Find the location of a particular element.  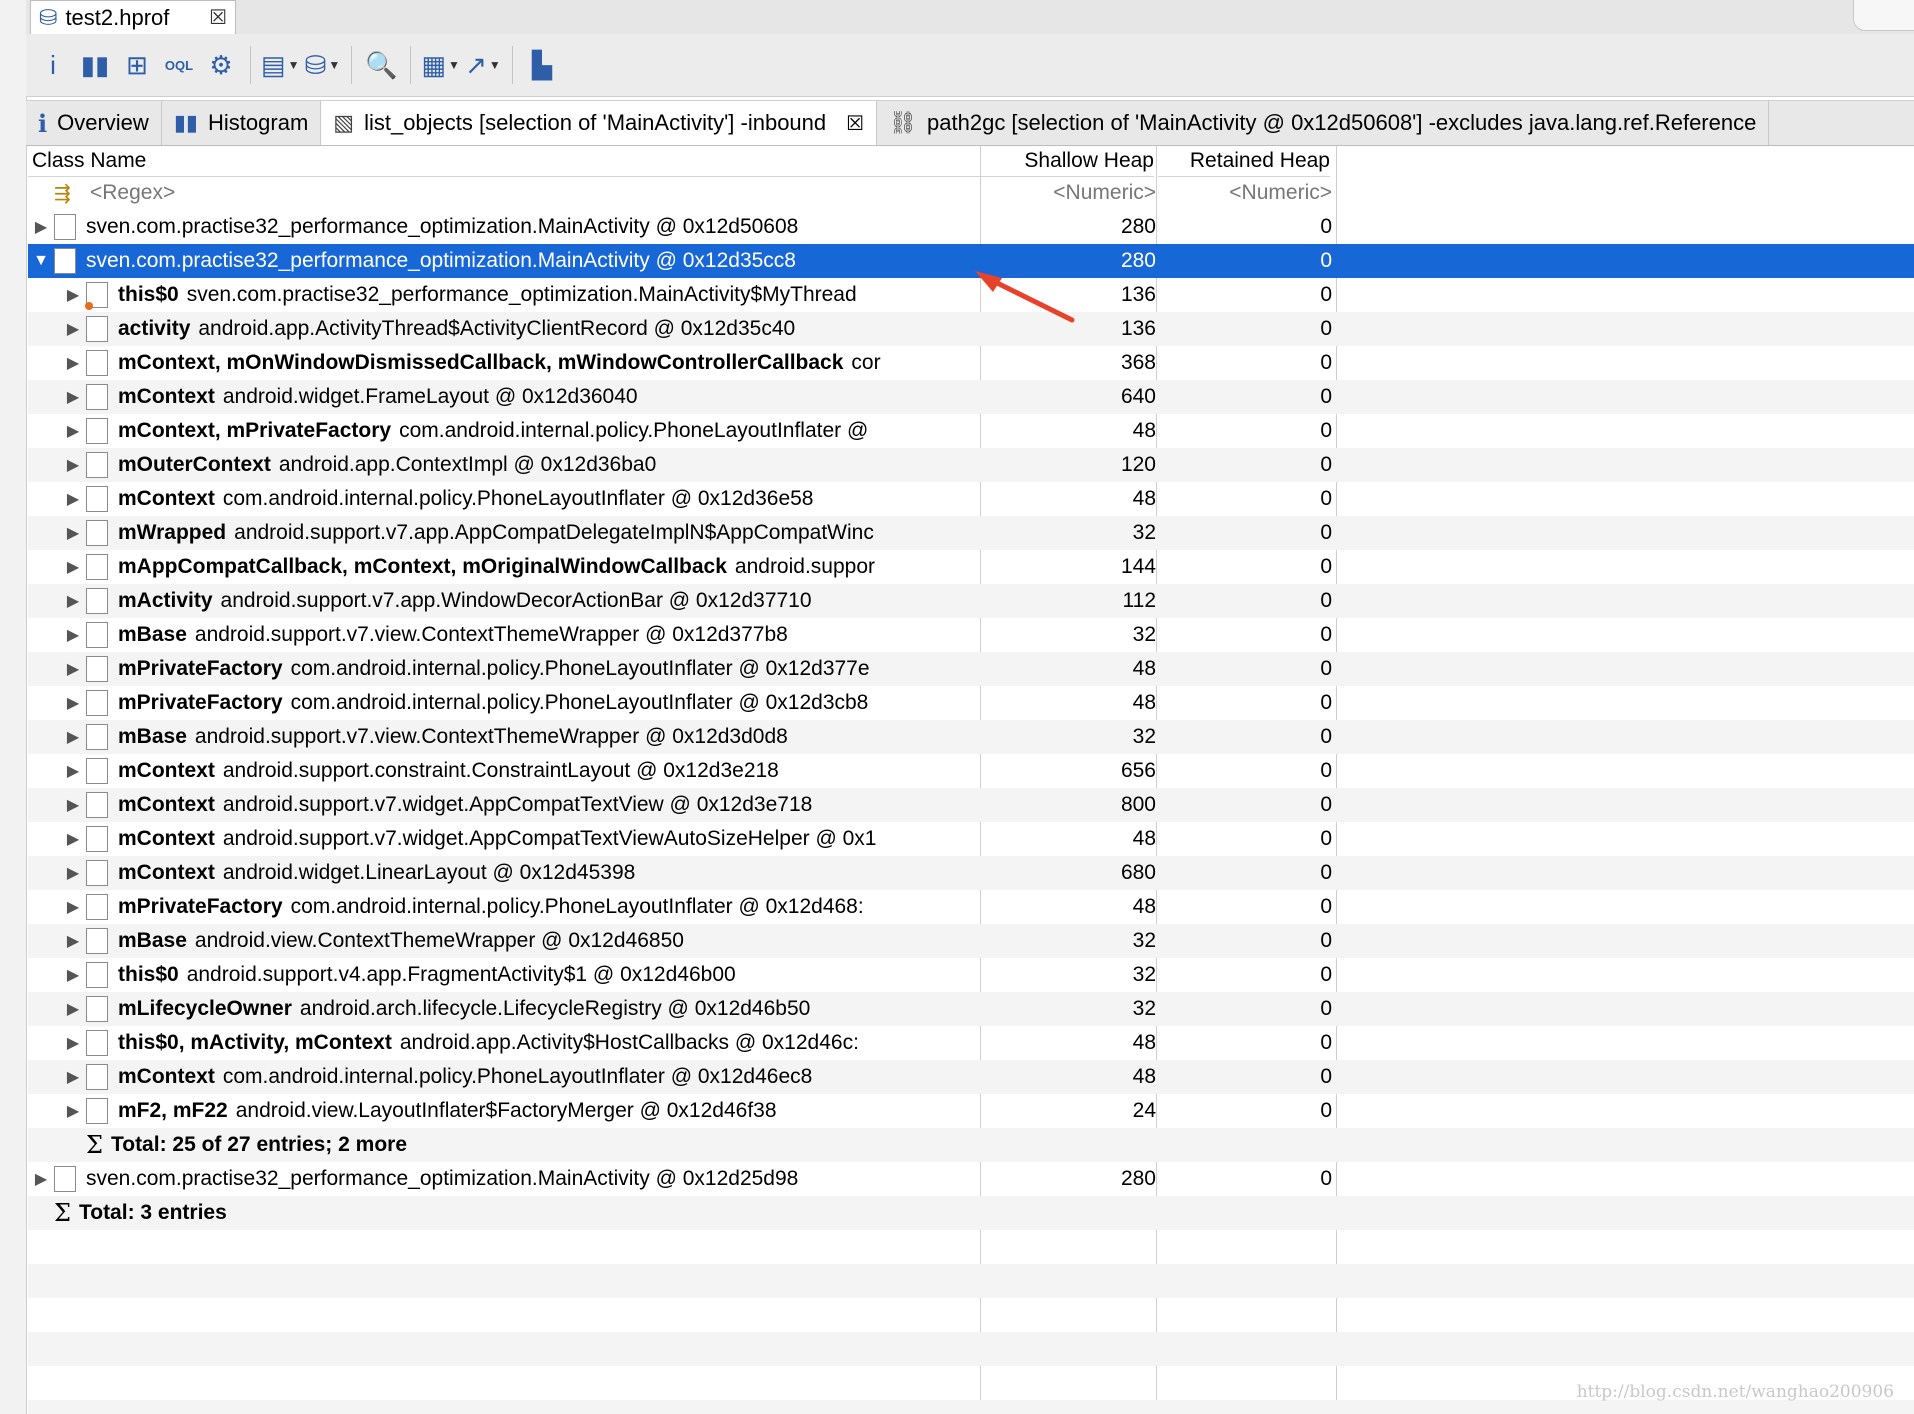

filter-row: ⇶ <Regex> <Numeric> <Numeric> is located at coordinates (971, 193).